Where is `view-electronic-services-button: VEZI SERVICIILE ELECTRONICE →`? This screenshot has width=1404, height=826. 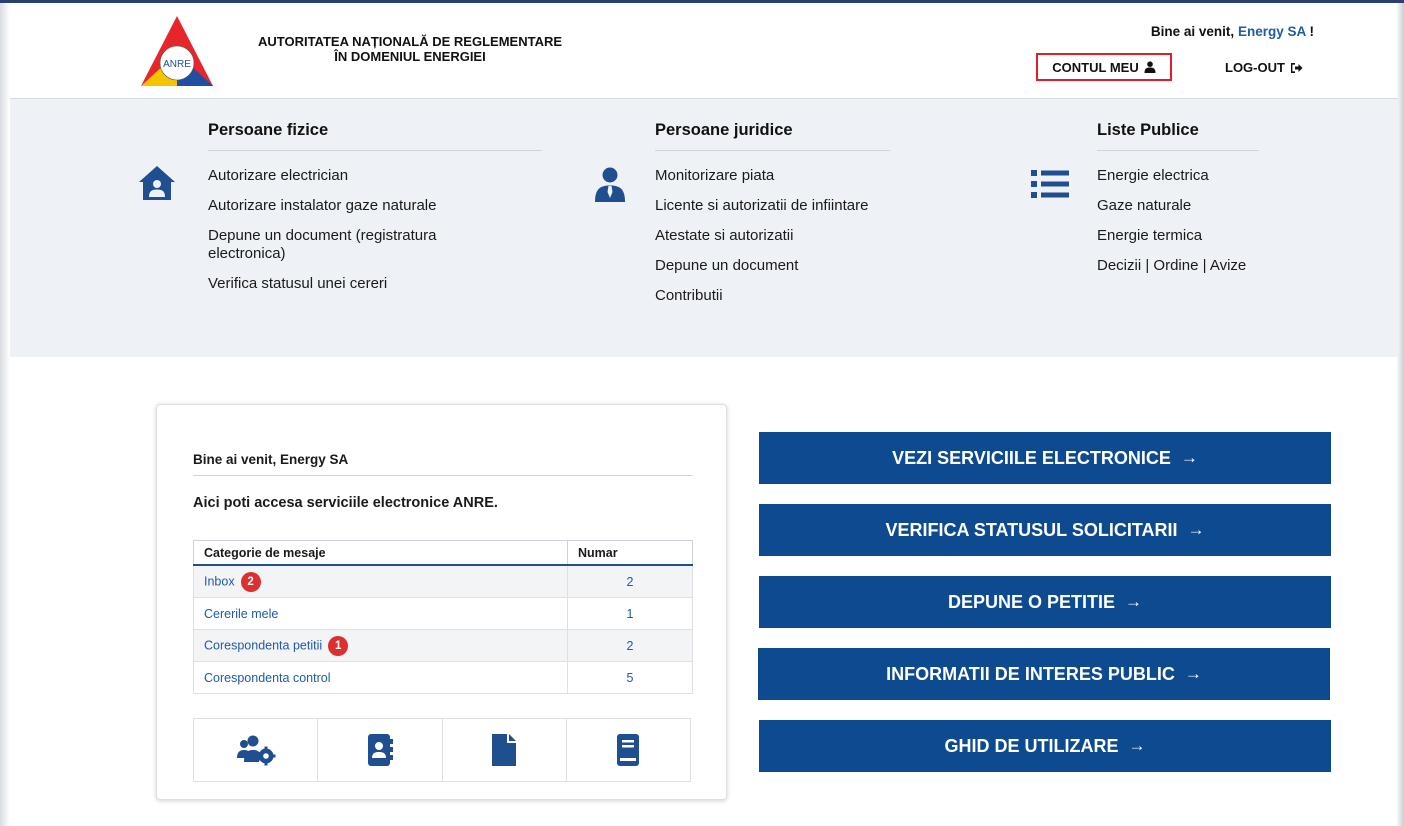
view-electronic-services-button: VEZI SERVICIILE ELECTRONICE → is located at coordinates (1045, 458).